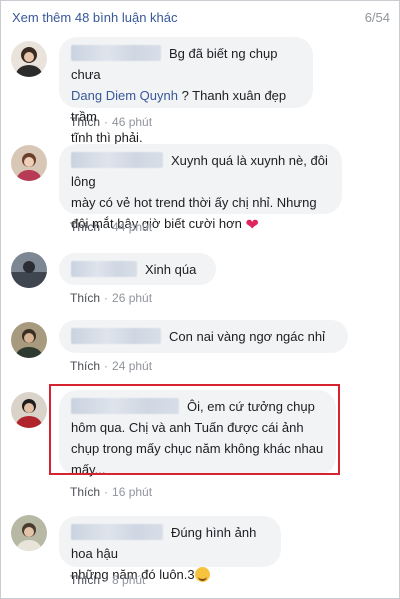  I want to click on comment-timestamp: 44 phút, so click(132, 227).